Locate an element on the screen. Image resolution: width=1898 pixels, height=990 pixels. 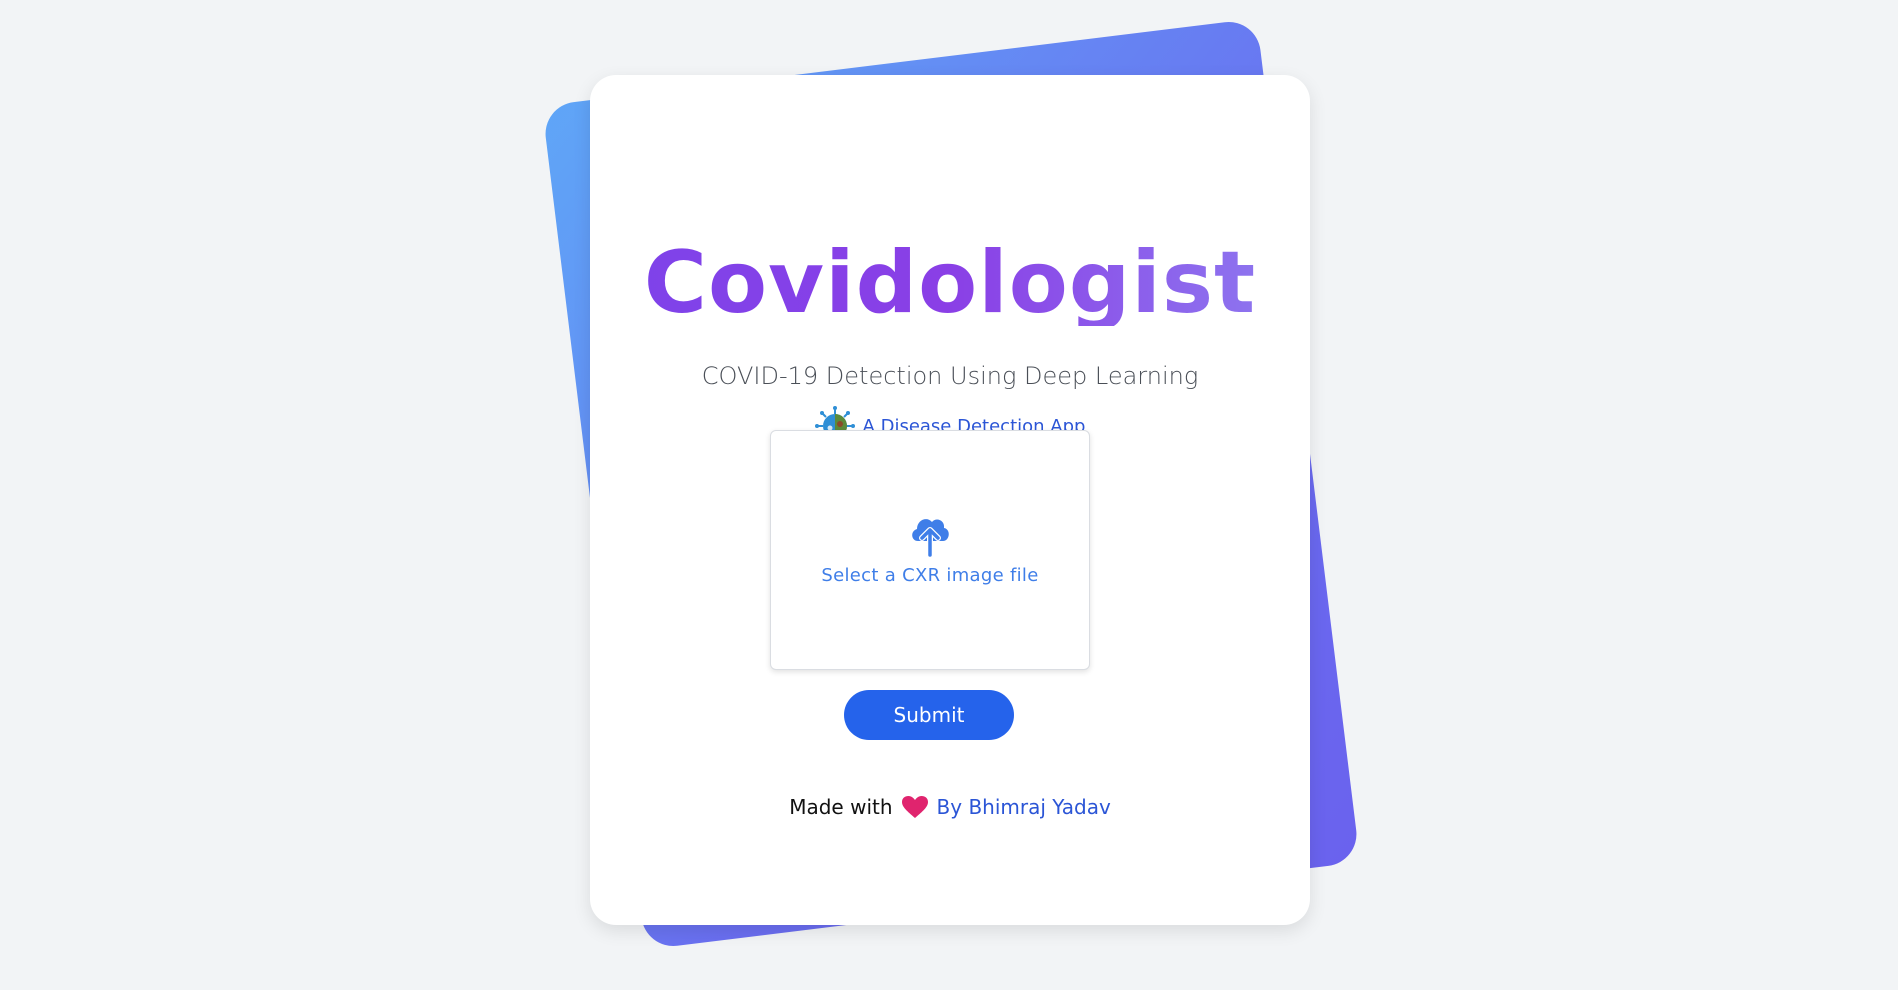
file-upload-dropzone: Select a CXR image file is located at coordinates (930, 550).